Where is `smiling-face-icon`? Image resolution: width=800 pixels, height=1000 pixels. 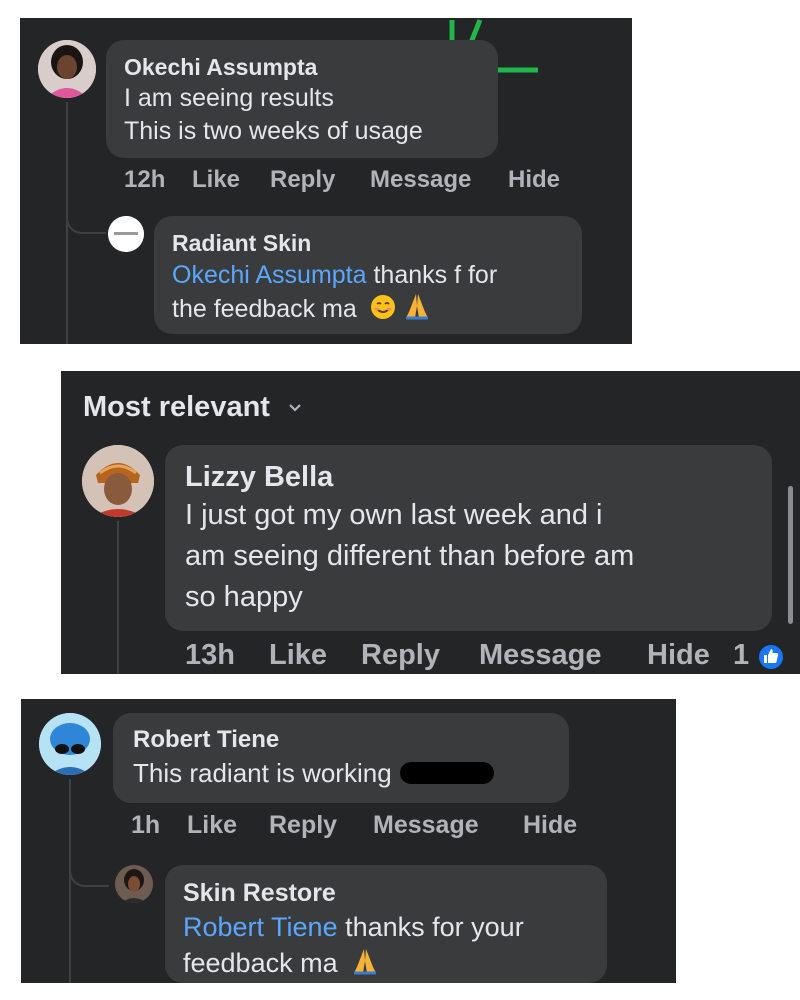 smiling-face-icon is located at coordinates (382, 307).